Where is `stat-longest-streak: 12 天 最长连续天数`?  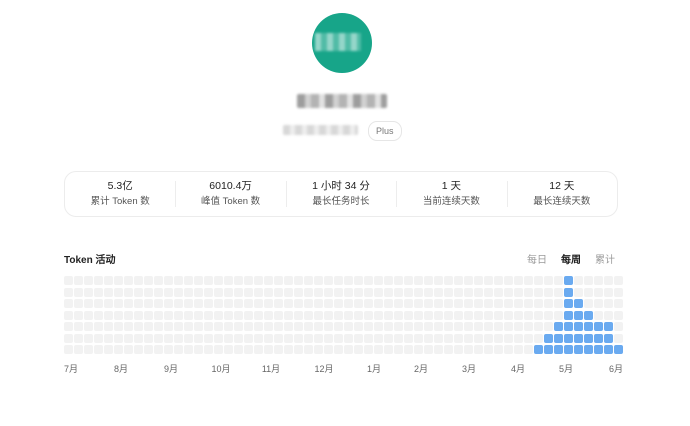 stat-longest-streak: 12 天 最长连续天数 is located at coordinates (561, 194).